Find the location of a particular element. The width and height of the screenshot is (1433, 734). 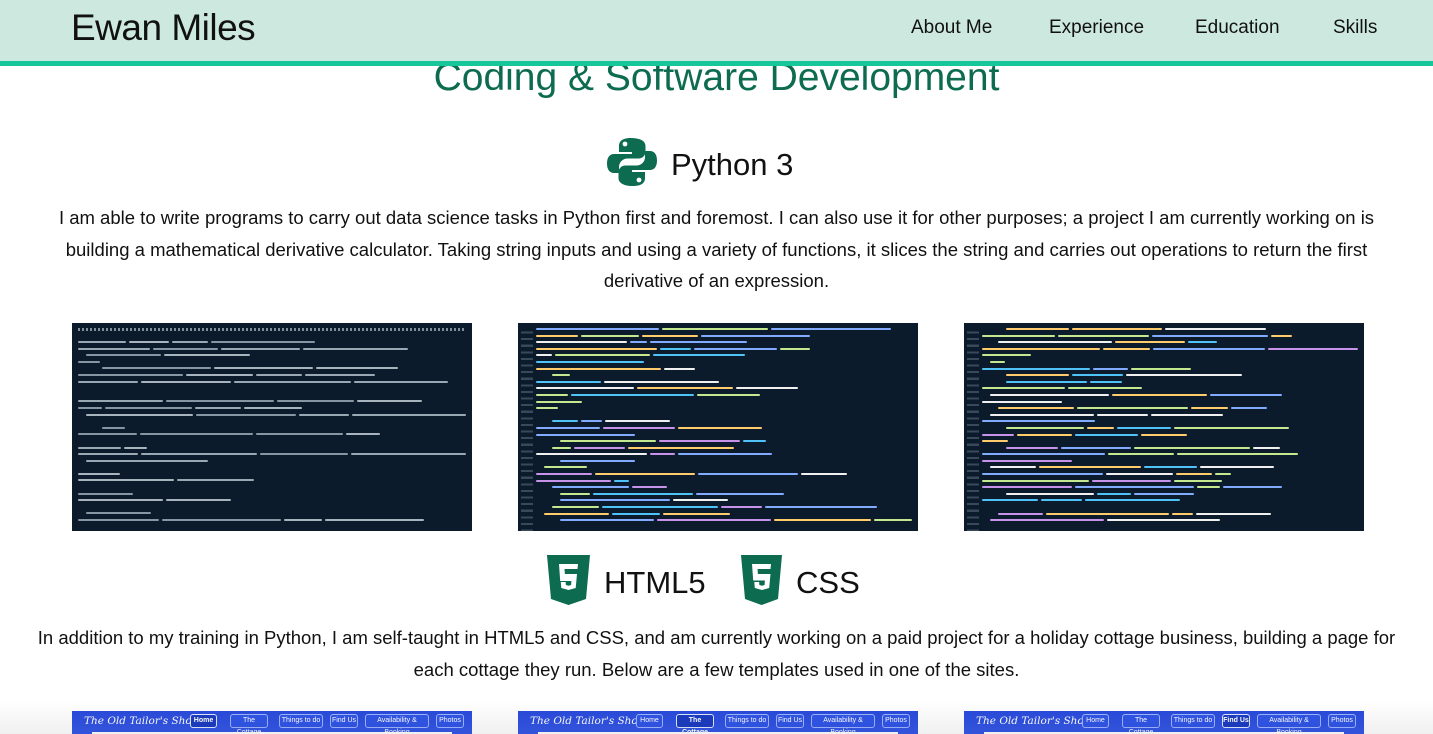

nav-experience: Experience is located at coordinates (1096, 28).